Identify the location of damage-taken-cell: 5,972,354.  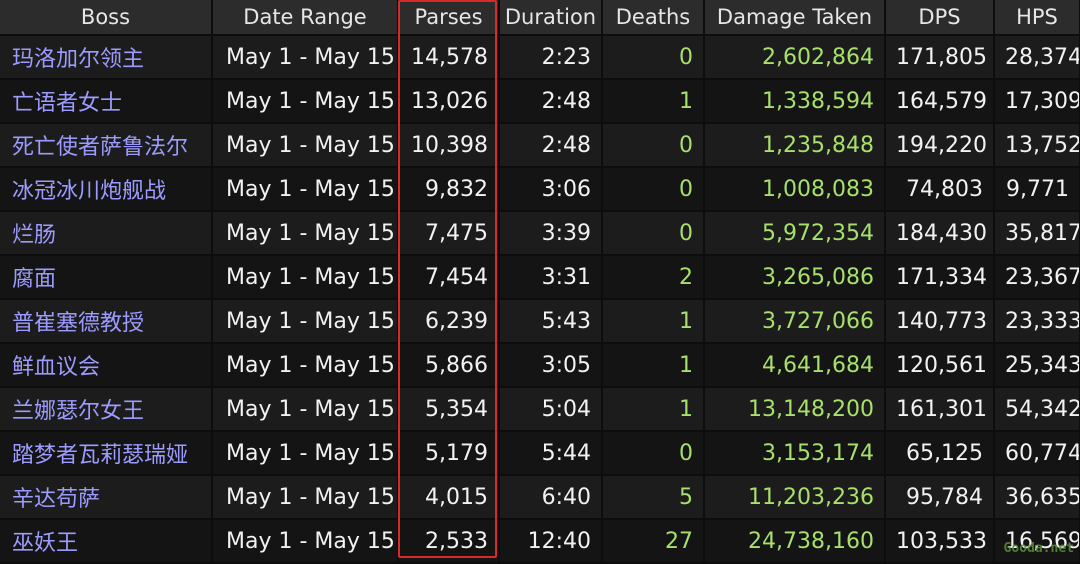
(795, 233).